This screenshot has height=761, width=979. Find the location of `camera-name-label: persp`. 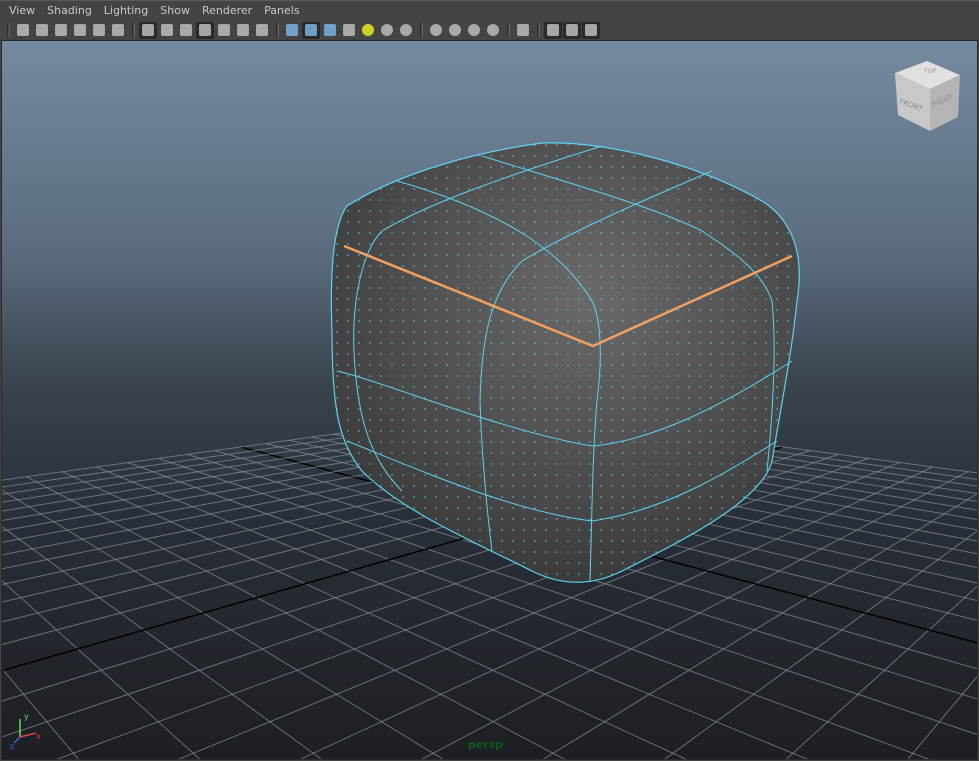

camera-name-label: persp is located at coordinates (486, 744).